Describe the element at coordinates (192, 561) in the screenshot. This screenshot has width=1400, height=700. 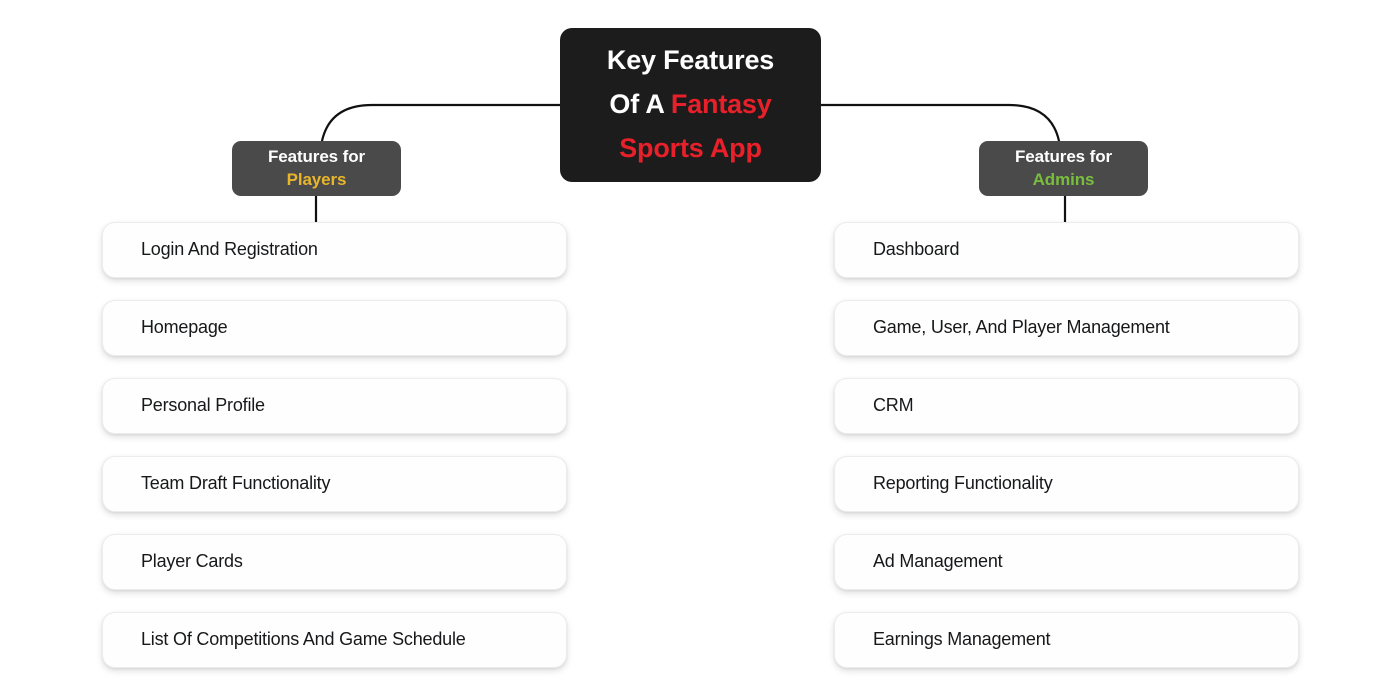
I see `feature-card-label: Player Cards` at that location.